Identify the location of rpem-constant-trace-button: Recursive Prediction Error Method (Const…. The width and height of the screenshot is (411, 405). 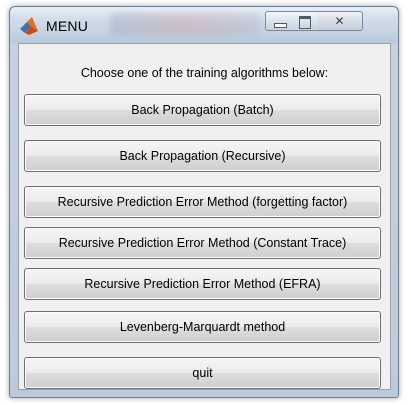
(202, 243).